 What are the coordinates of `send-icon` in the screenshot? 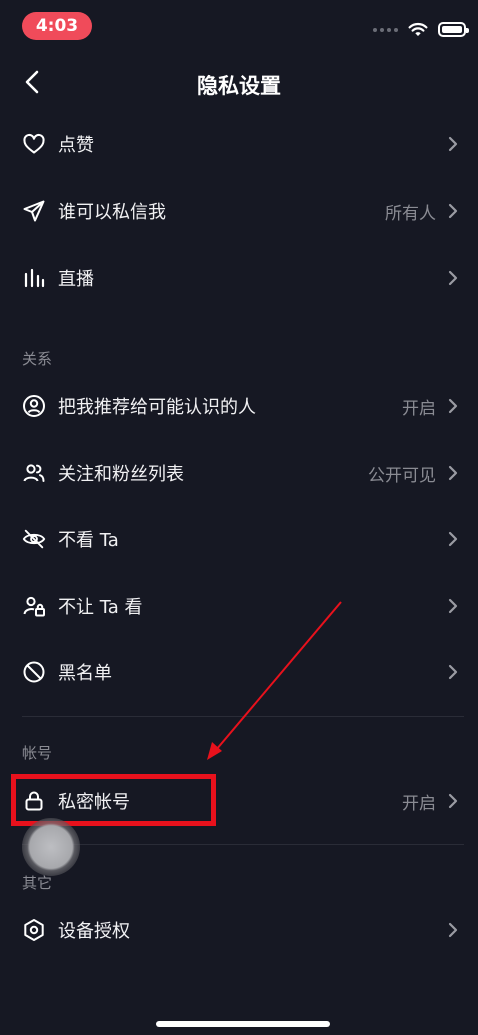 It's located at (34, 211).